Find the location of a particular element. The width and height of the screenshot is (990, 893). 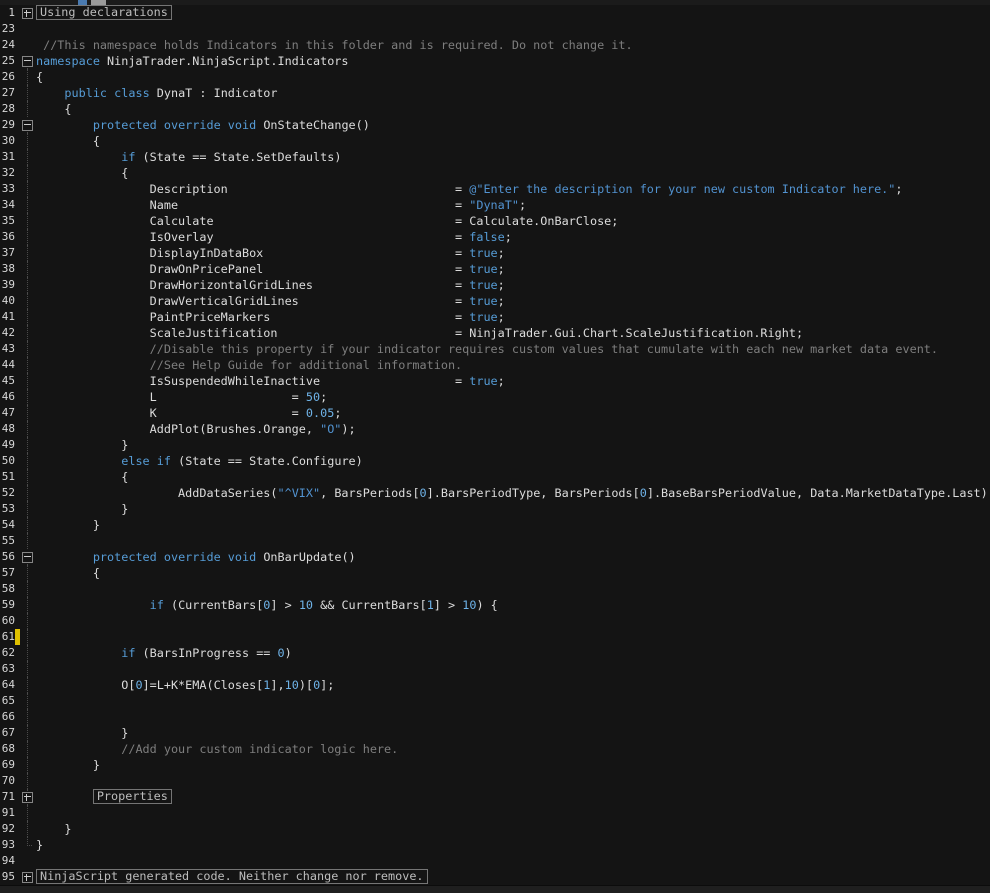

line-number: 56 is located at coordinates (7, 557).